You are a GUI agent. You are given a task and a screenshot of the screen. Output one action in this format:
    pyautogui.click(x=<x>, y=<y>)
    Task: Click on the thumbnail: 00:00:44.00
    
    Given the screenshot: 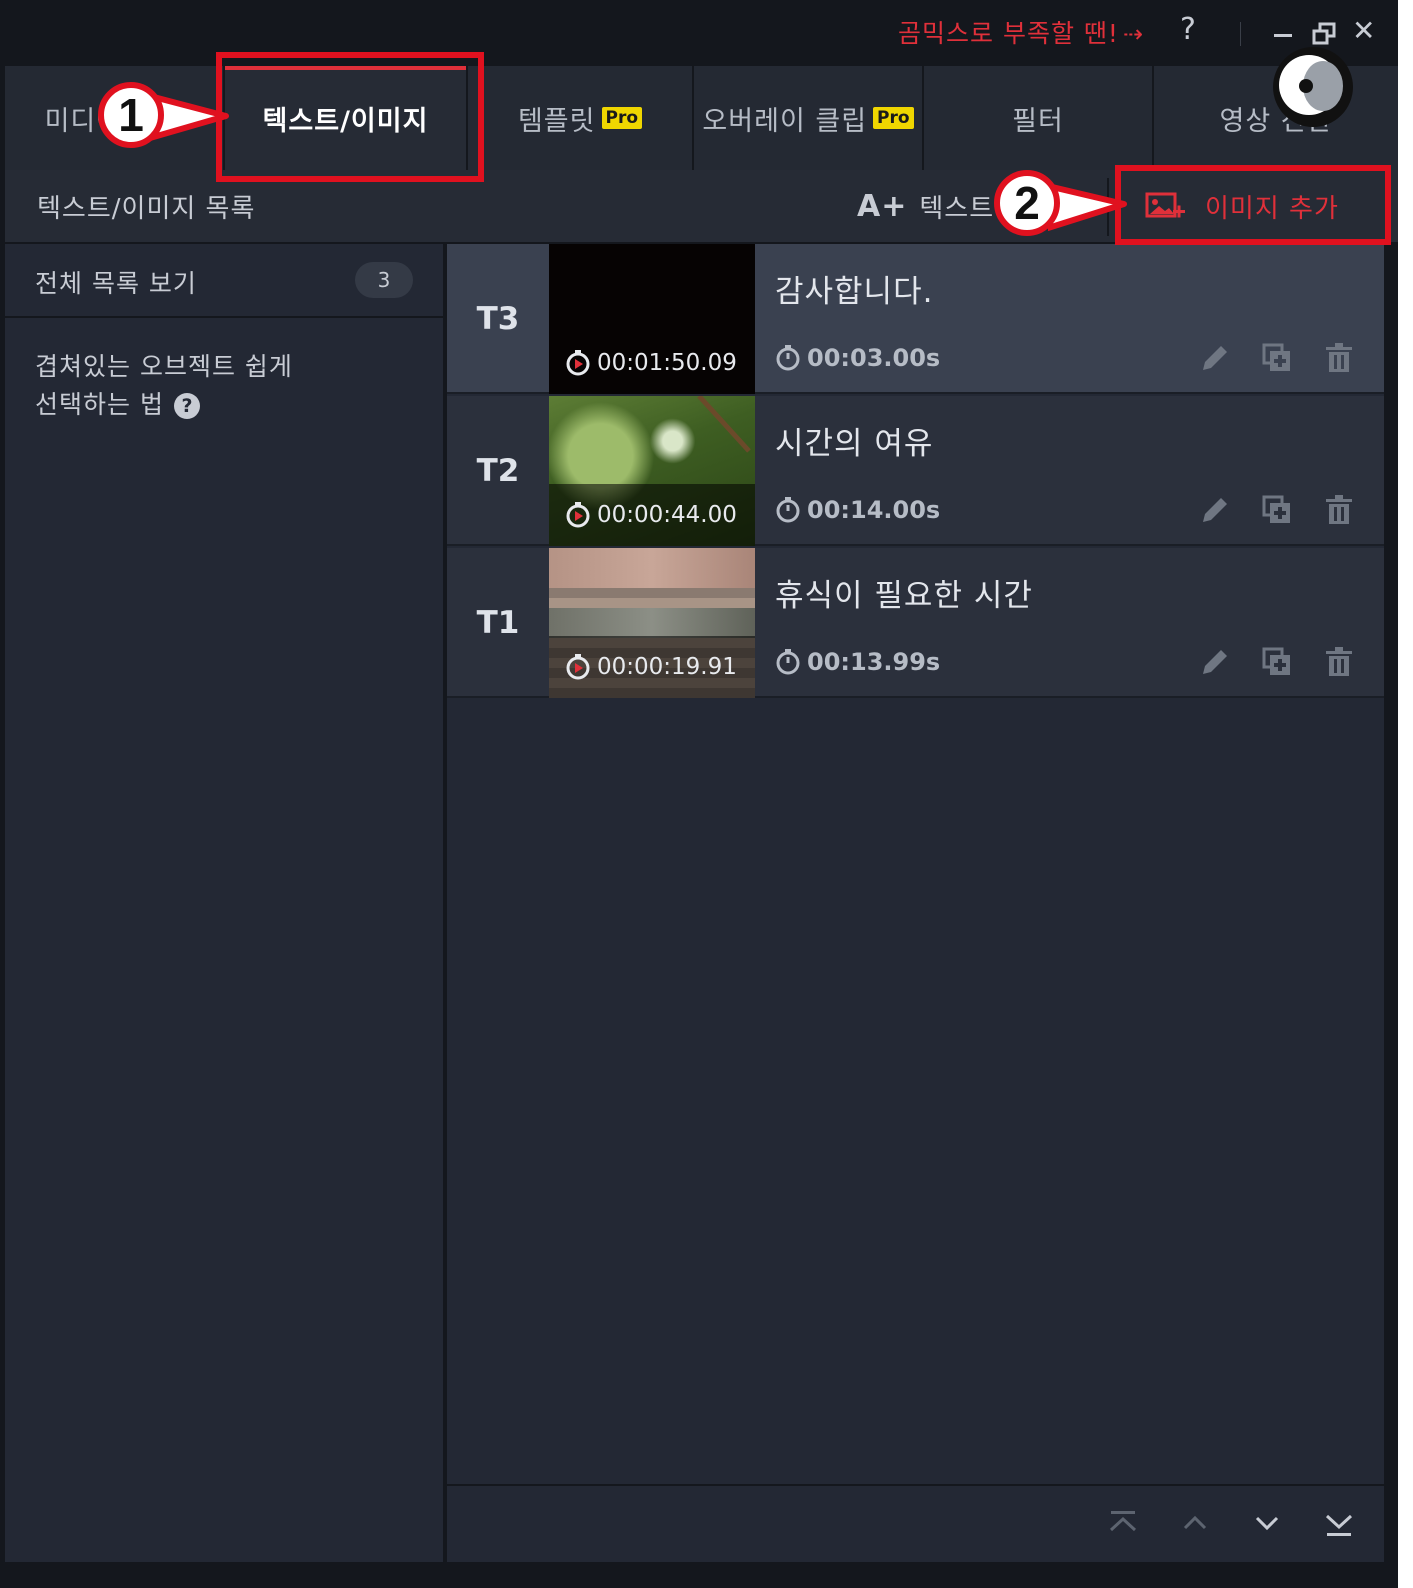 What is the action you would take?
    pyautogui.click(x=652, y=471)
    